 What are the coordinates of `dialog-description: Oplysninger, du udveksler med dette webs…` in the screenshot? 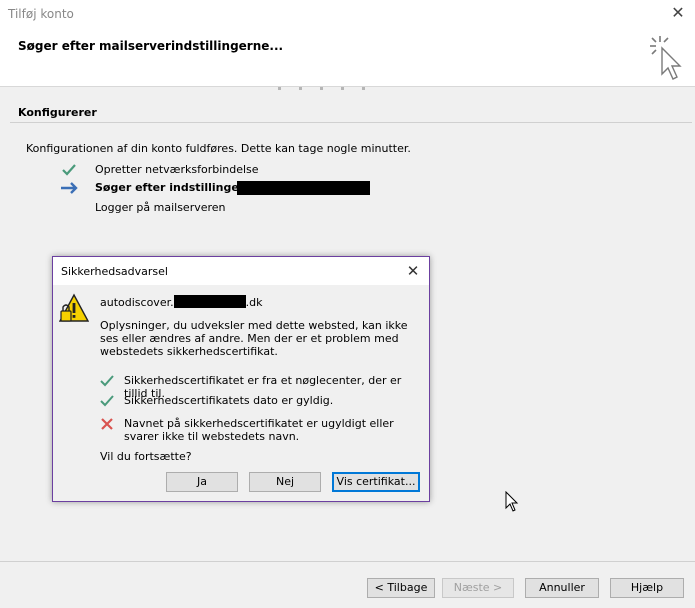 It's located at (254, 338).